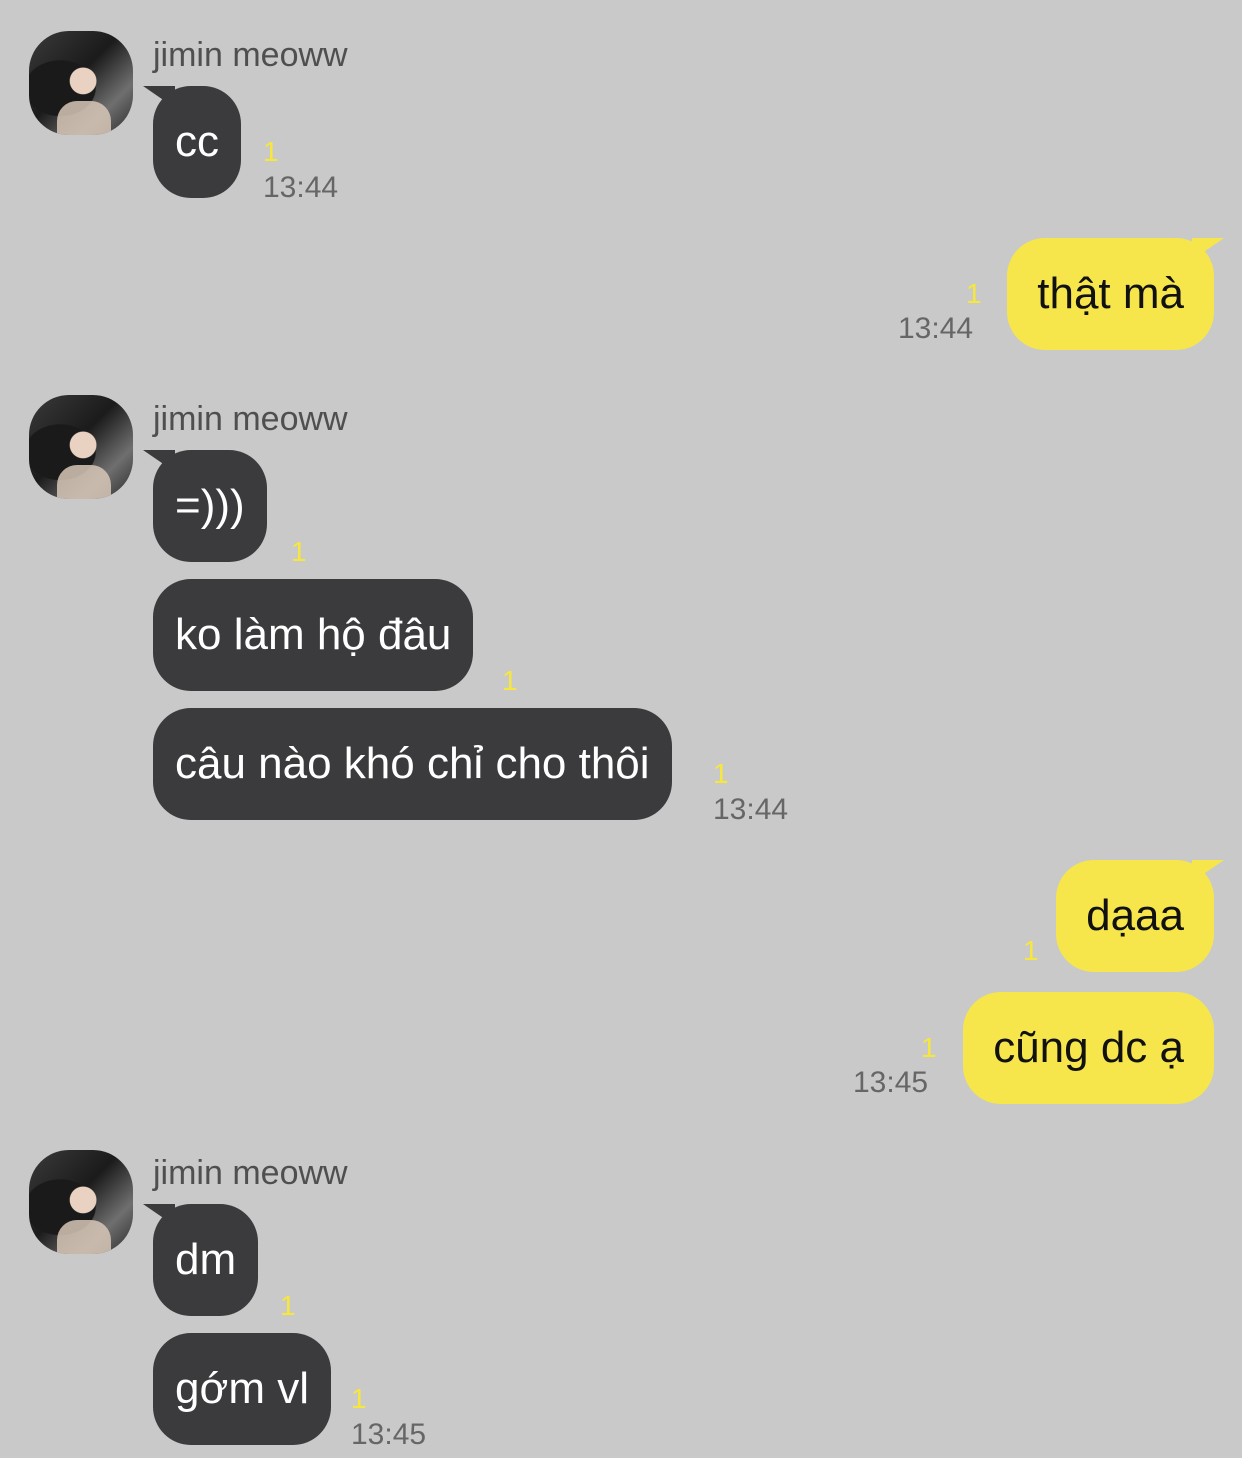  I want to click on incoming-message-bubble: dm, so click(206, 1260).